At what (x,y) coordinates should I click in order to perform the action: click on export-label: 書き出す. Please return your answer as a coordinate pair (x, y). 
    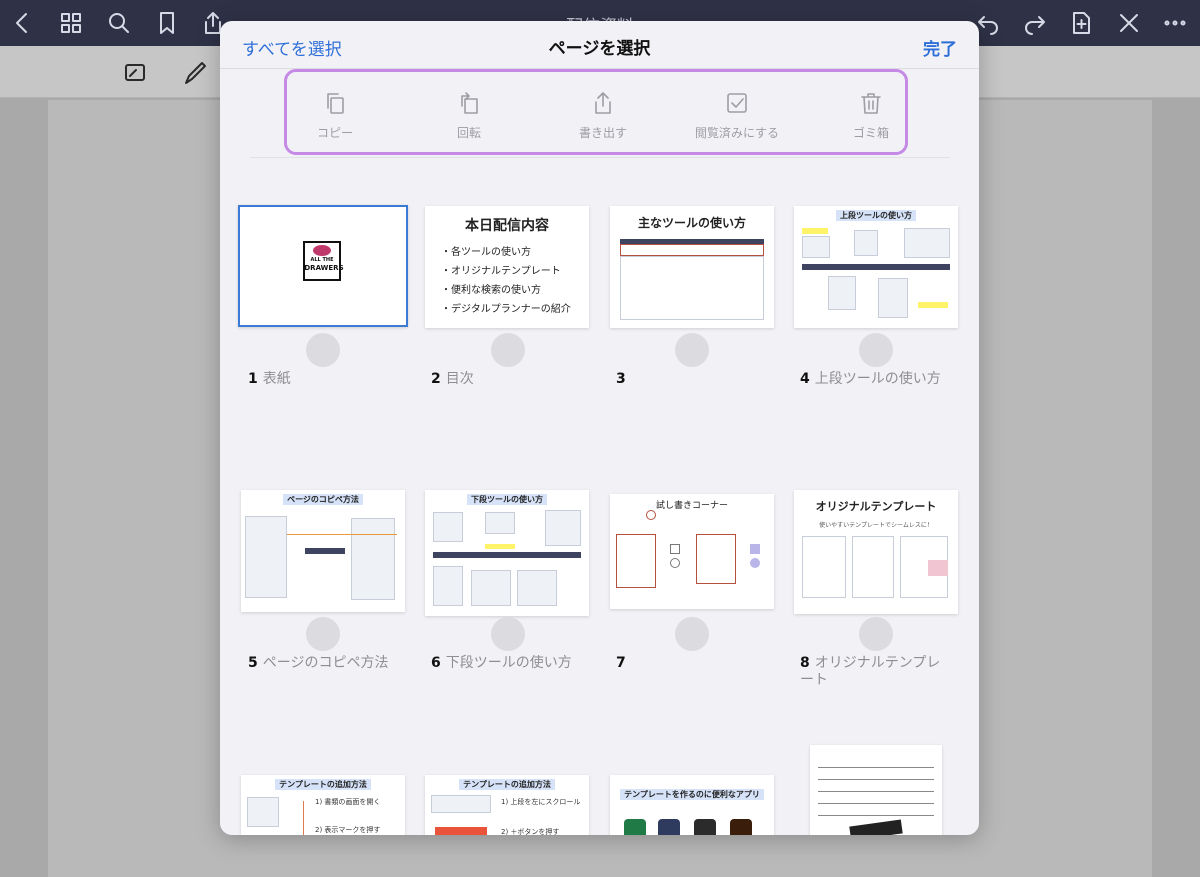
    Looking at the image, I should click on (602, 133).